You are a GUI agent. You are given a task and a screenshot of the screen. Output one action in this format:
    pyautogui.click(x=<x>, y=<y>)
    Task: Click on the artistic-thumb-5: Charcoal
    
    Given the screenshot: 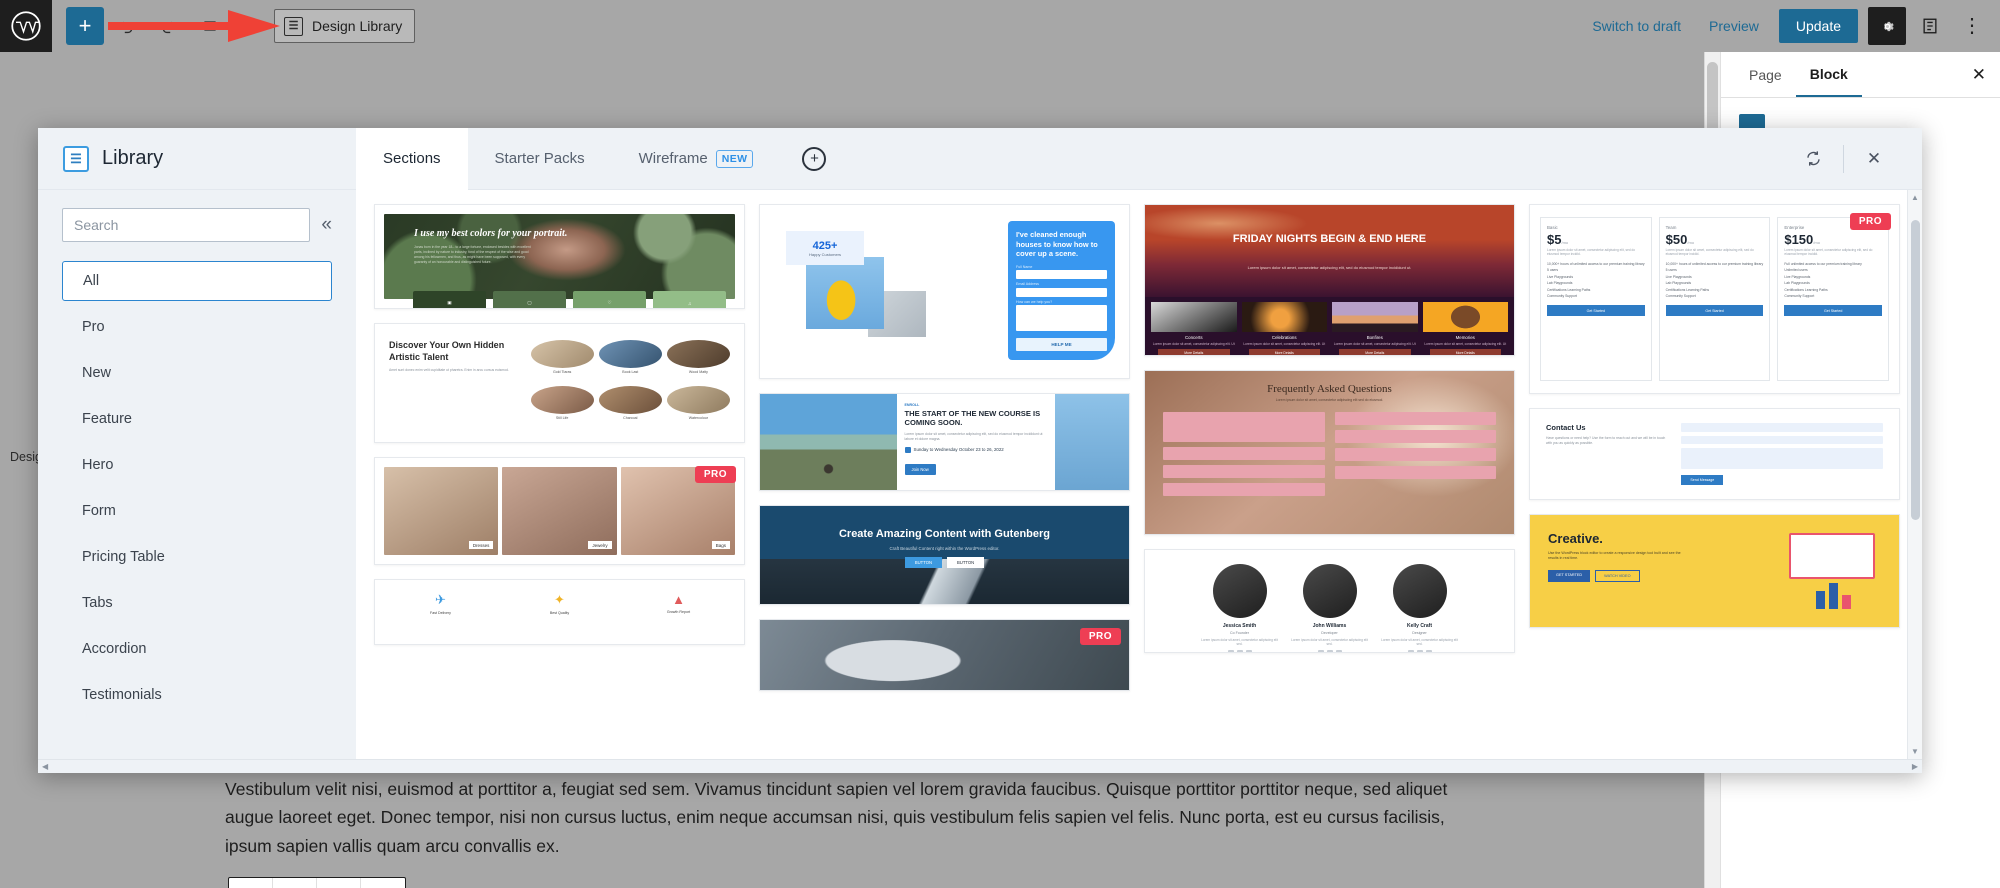 What is the action you would take?
    pyautogui.click(x=630, y=406)
    